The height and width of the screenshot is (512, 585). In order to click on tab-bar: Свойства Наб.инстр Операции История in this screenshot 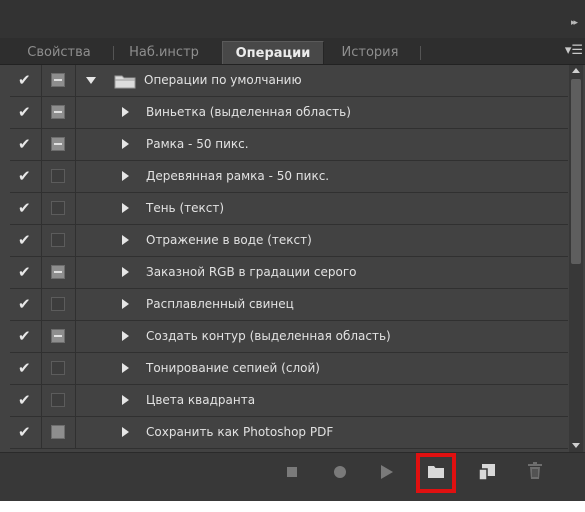, I will do `click(292, 51)`.